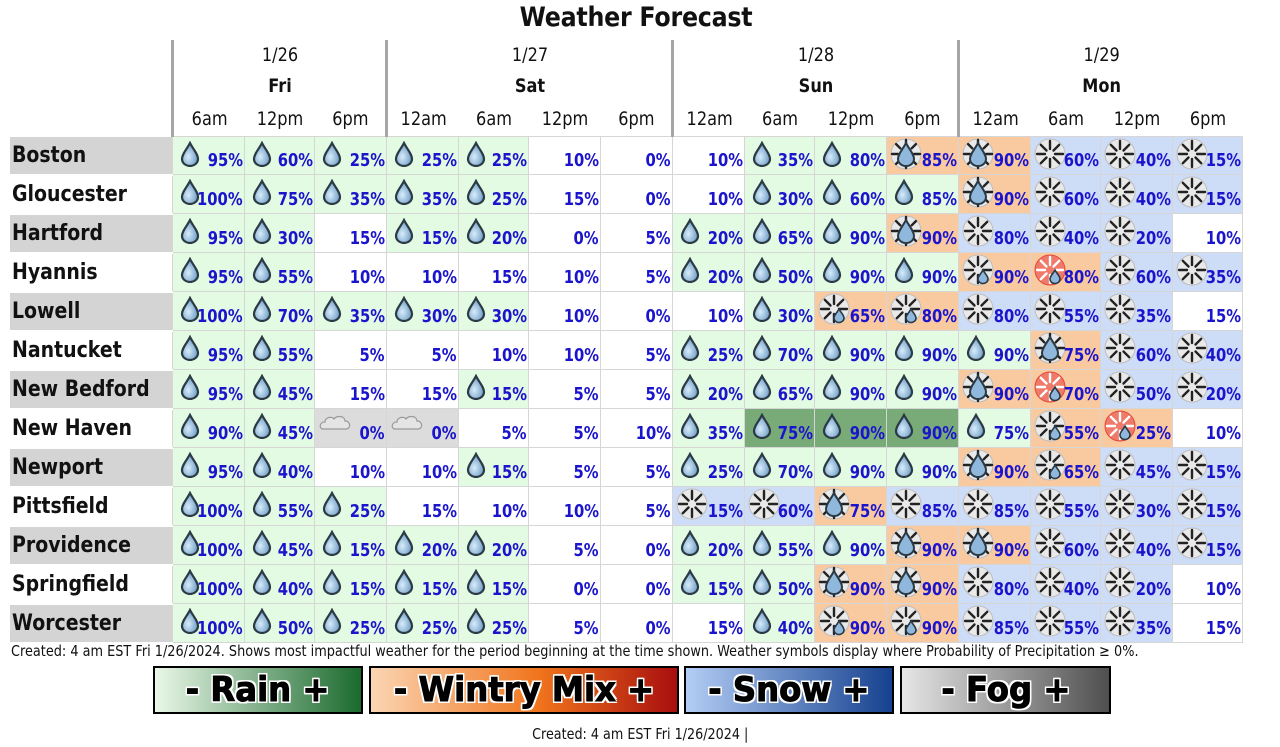 The width and height of the screenshot is (1280, 747). Describe the element at coordinates (1121, 154) in the screenshot. I see `snowflake-icon` at that location.